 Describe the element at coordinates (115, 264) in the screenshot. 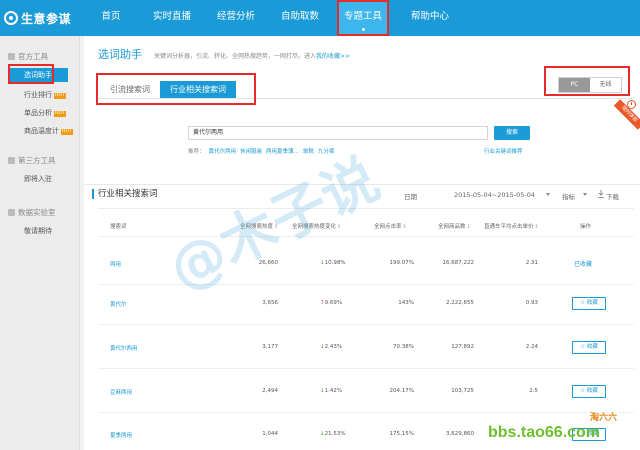

I see `row-keyword: 两用` at that location.